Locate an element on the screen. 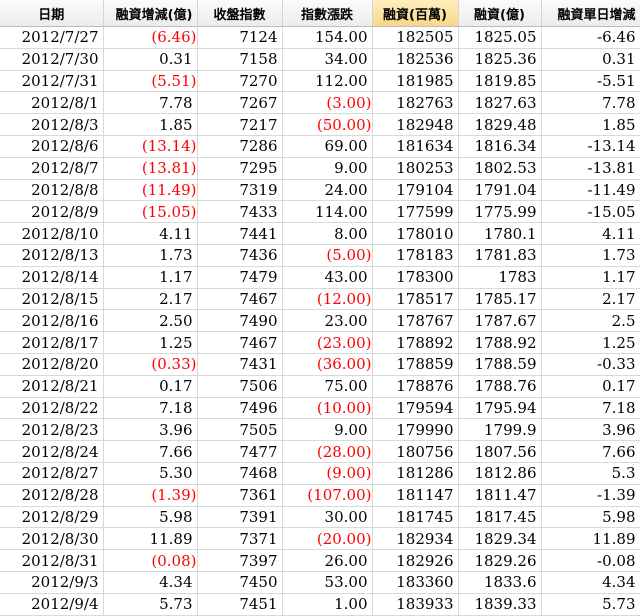 Image resolution: width=640 pixels, height=616 pixels. margin-100m-cell: 1788.92 is located at coordinates (500, 342).